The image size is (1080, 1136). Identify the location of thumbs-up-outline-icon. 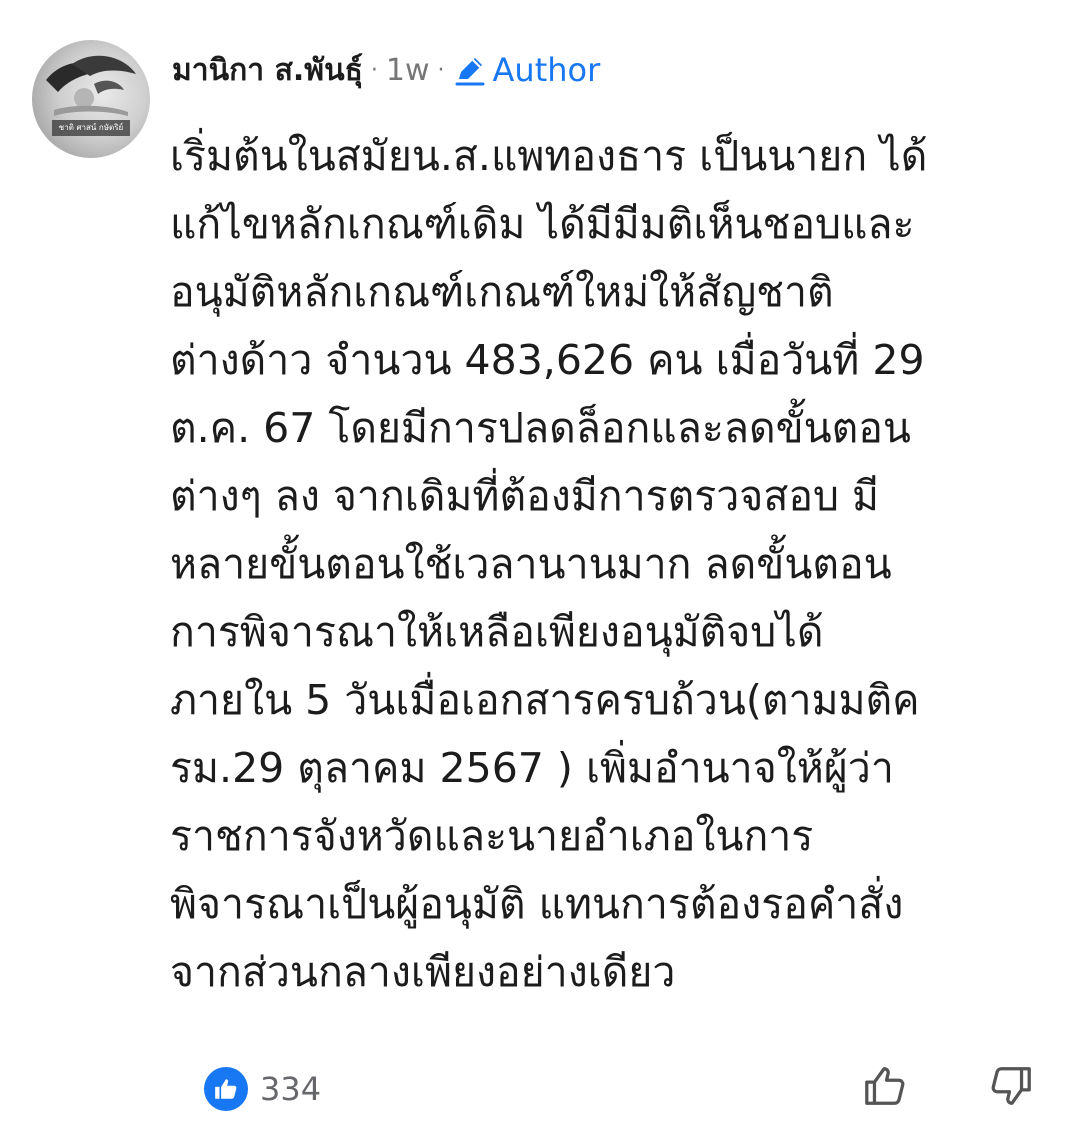
(885, 1086).